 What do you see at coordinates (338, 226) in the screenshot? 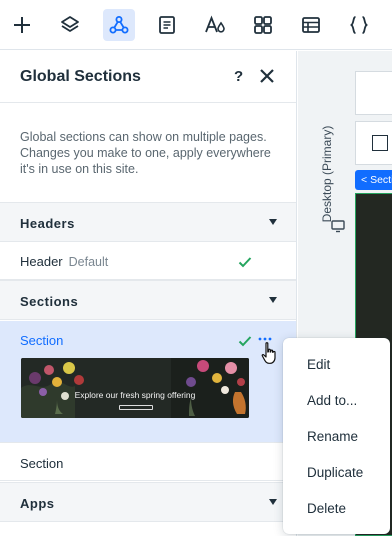
I see `desktop-icon` at bounding box center [338, 226].